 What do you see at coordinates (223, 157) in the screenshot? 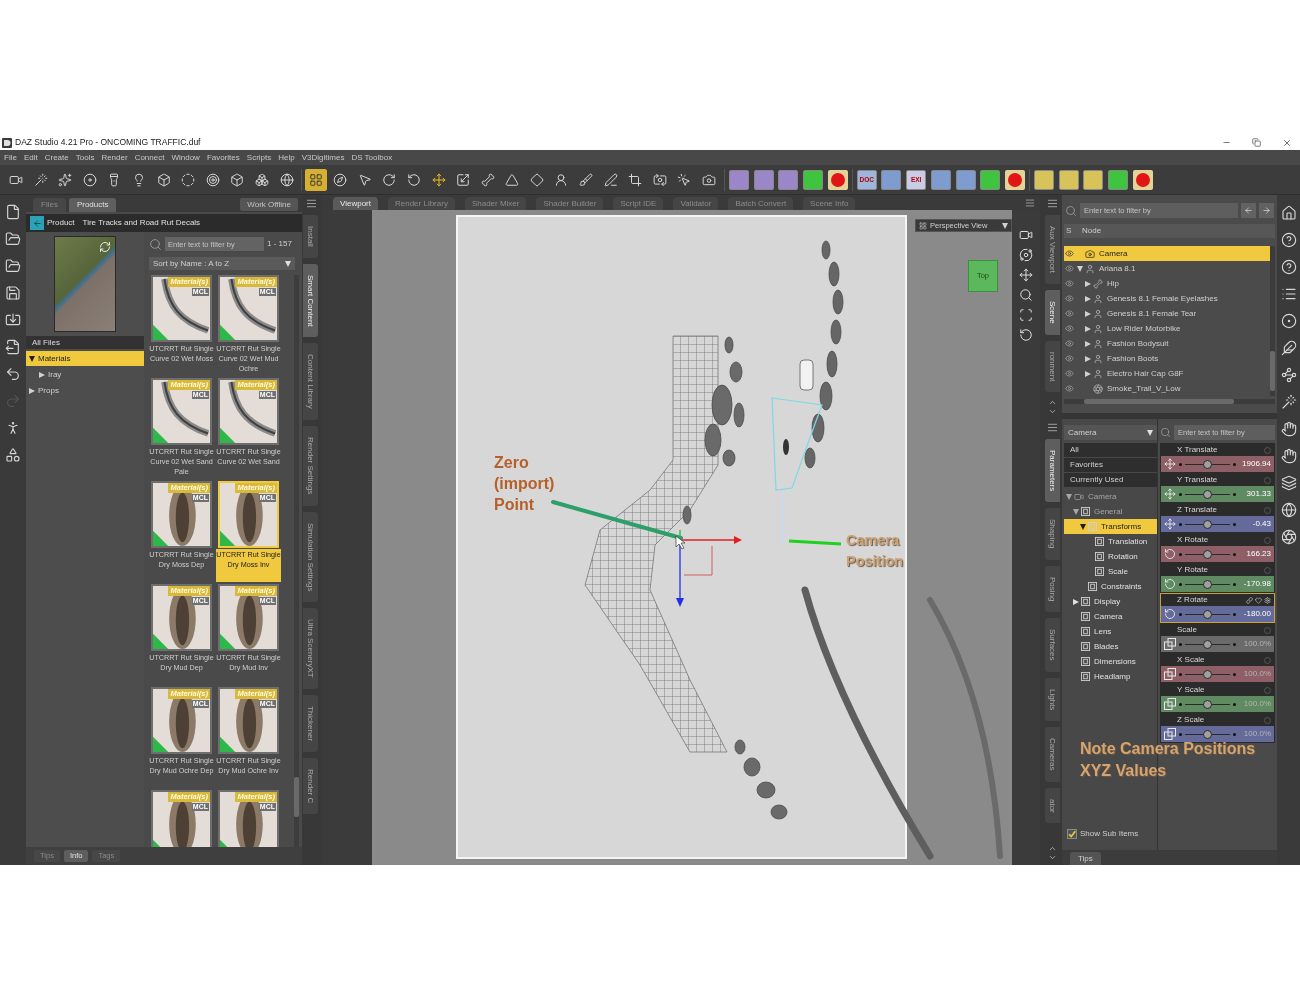
I see `menu-item: Favorites` at bounding box center [223, 157].